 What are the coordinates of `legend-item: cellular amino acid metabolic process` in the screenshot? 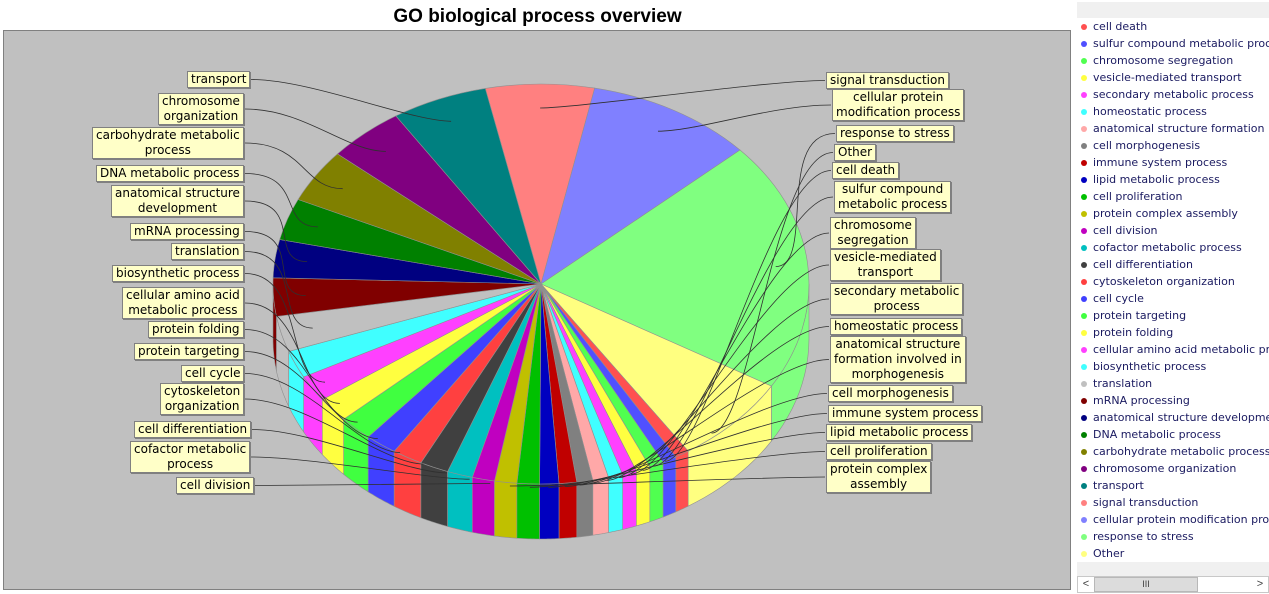 It's located at (1173, 349).